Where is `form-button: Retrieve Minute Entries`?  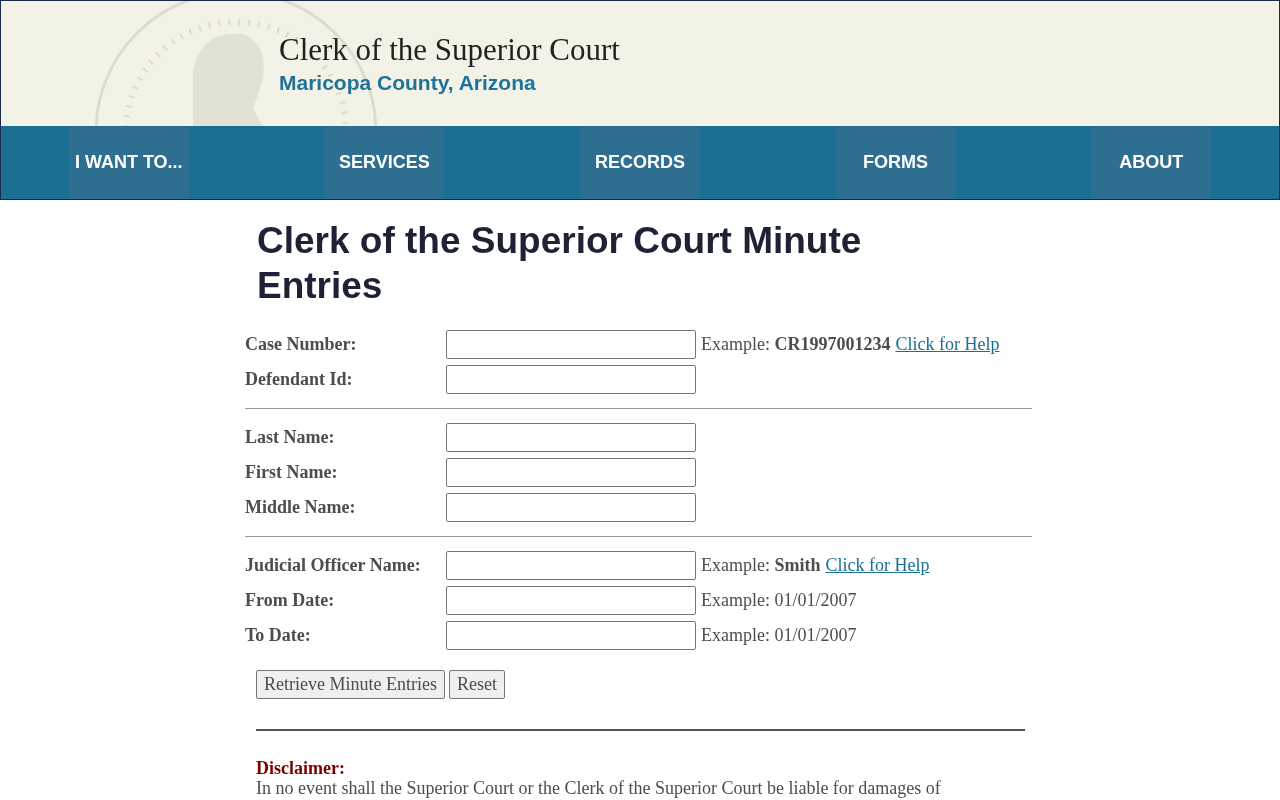 form-button: Retrieve Minute Entries is located at coordinates (350, 684).